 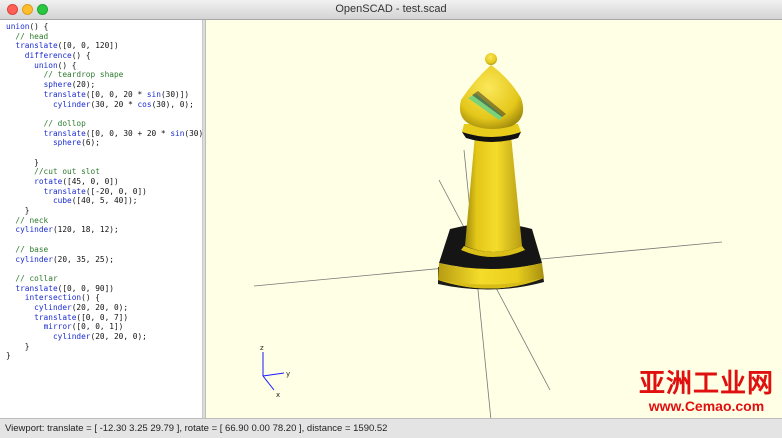 What do you see at coordinates (104, 192) in the screenshot?
I see `code-line: translate([-20, 0, 0])` at bounding box center [104, 192].